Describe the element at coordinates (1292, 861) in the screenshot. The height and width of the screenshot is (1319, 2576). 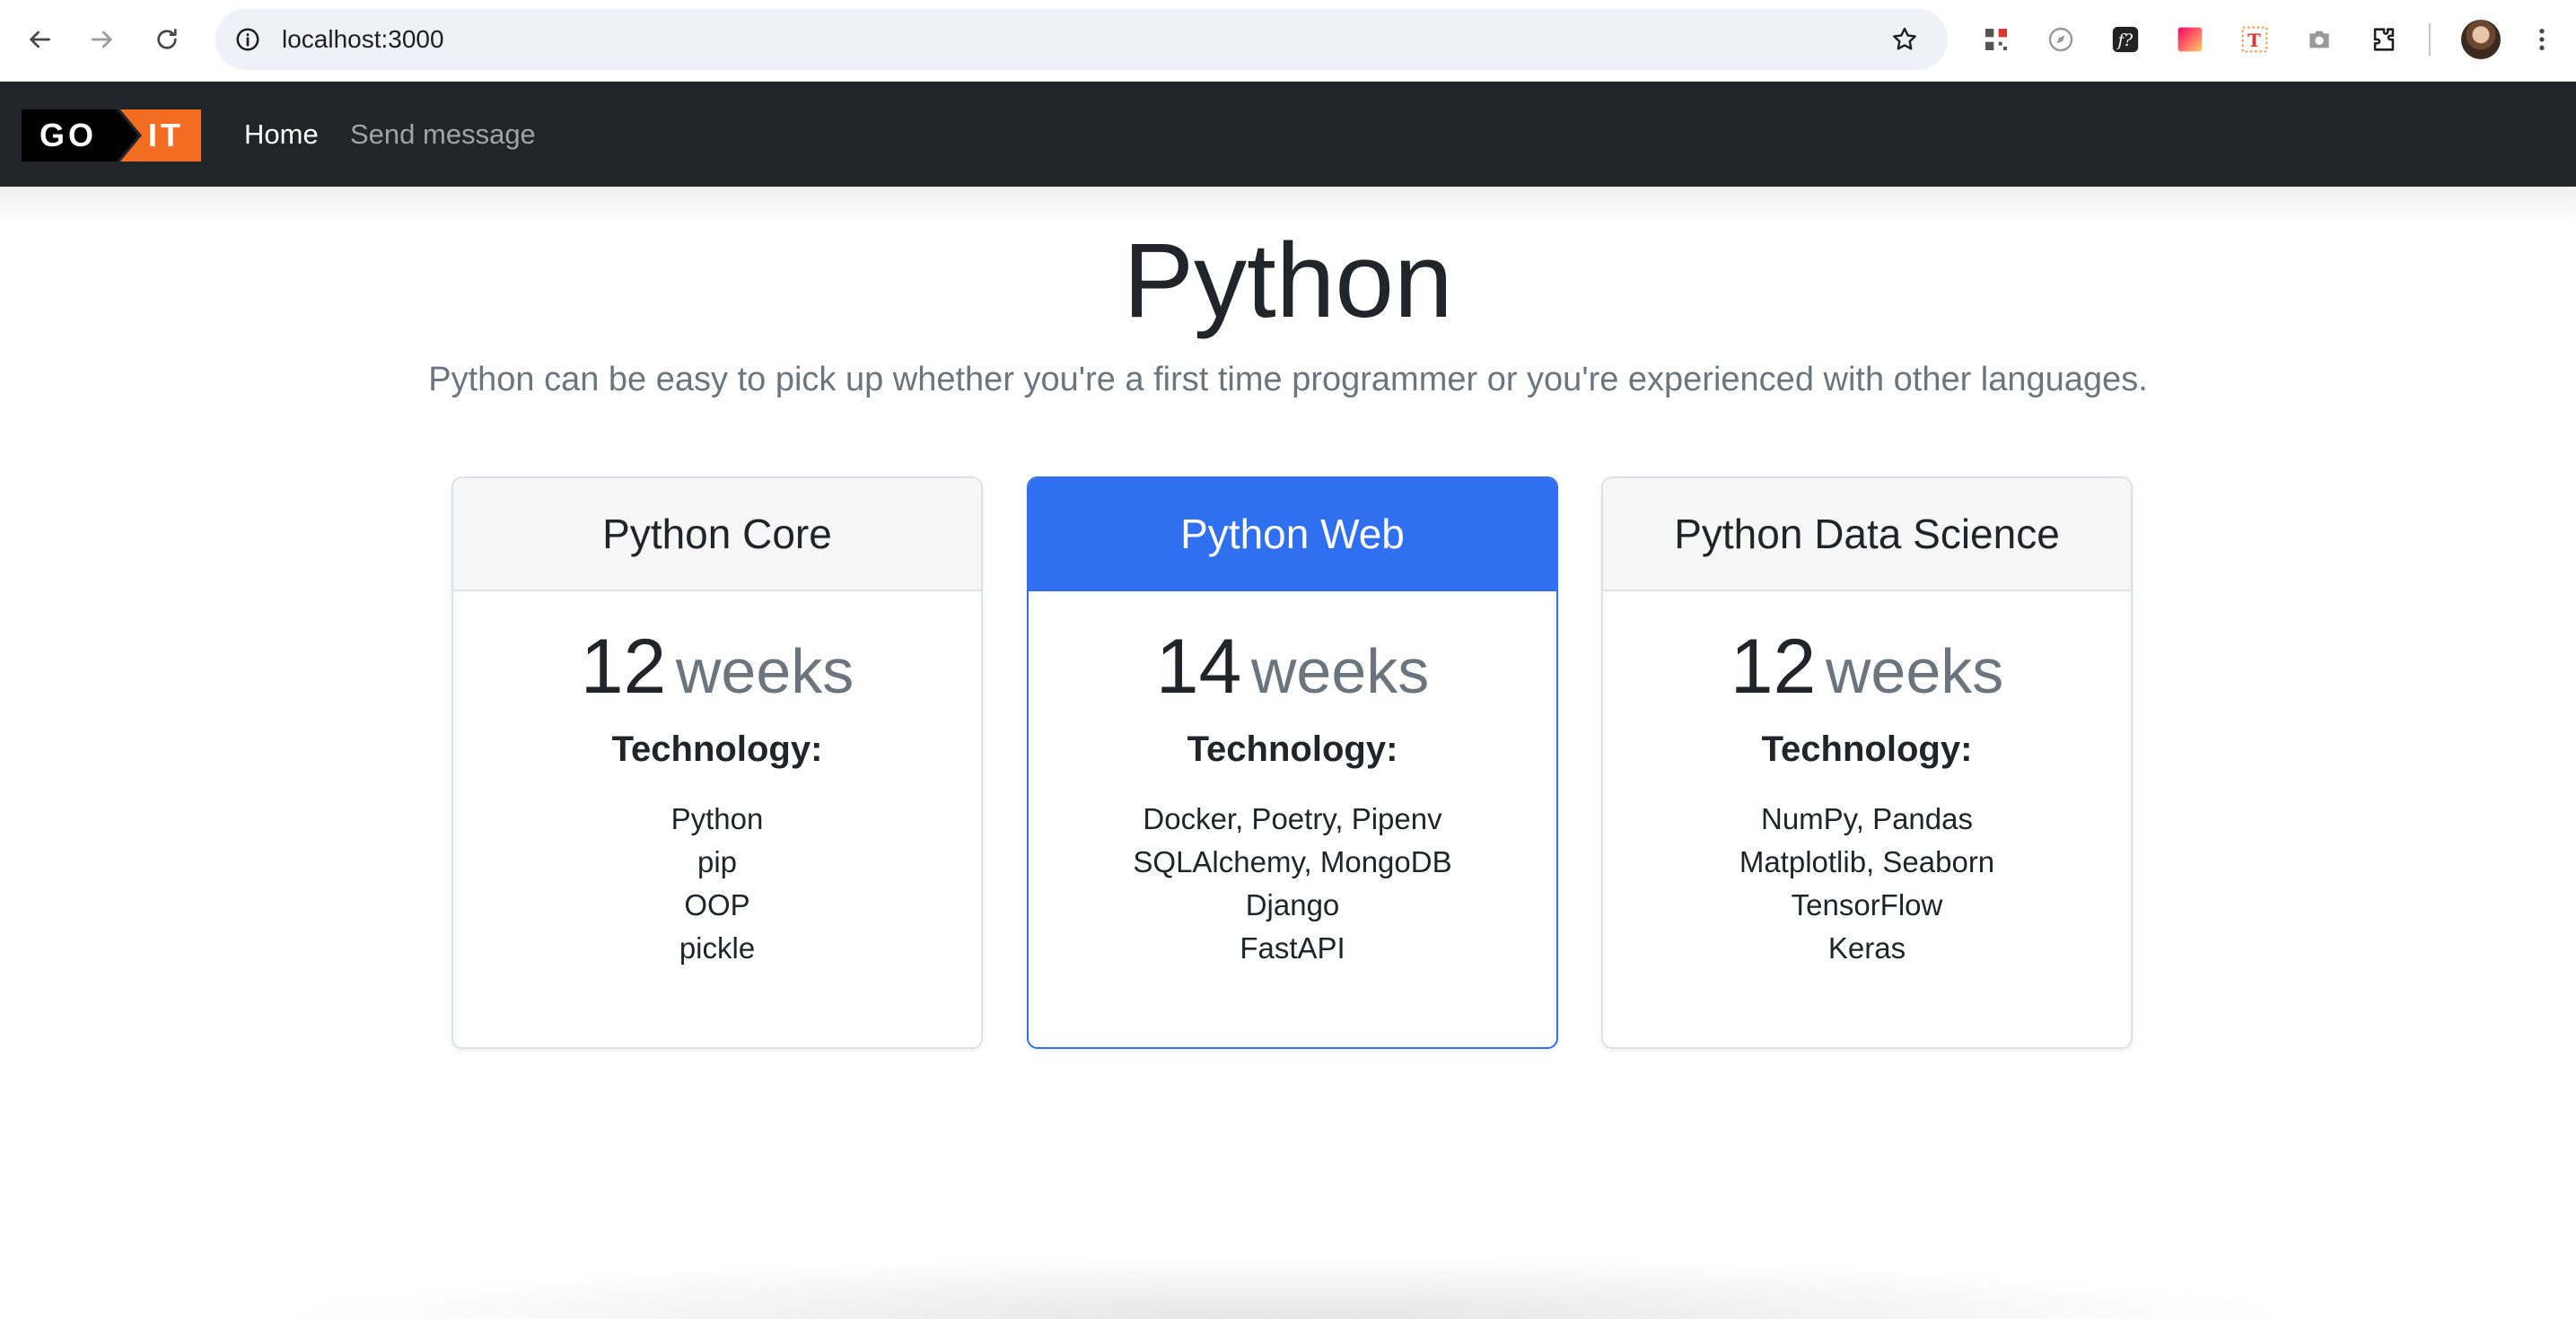
I see `technology-item: SQLAlchemy, MongoDB` at that location.